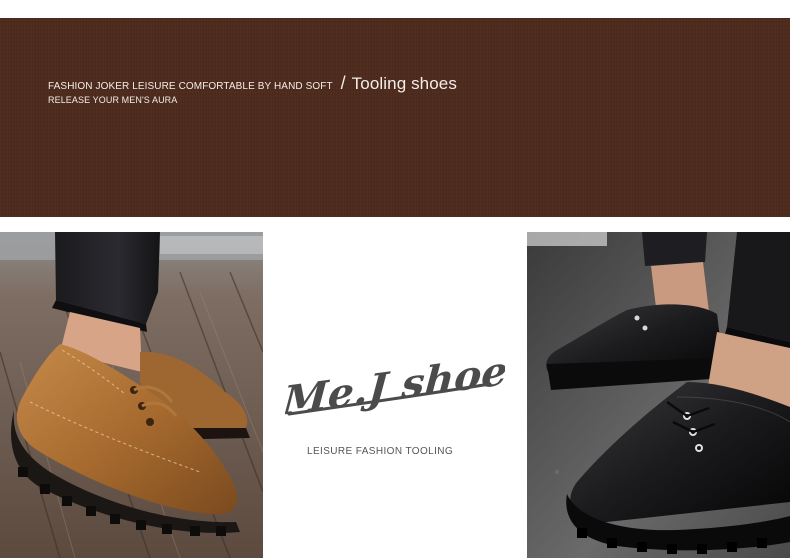 The image size is (790, 558). Describe the element at coordinates (343, 83) in the screenshot. I see `banner-slash: /` at that location.